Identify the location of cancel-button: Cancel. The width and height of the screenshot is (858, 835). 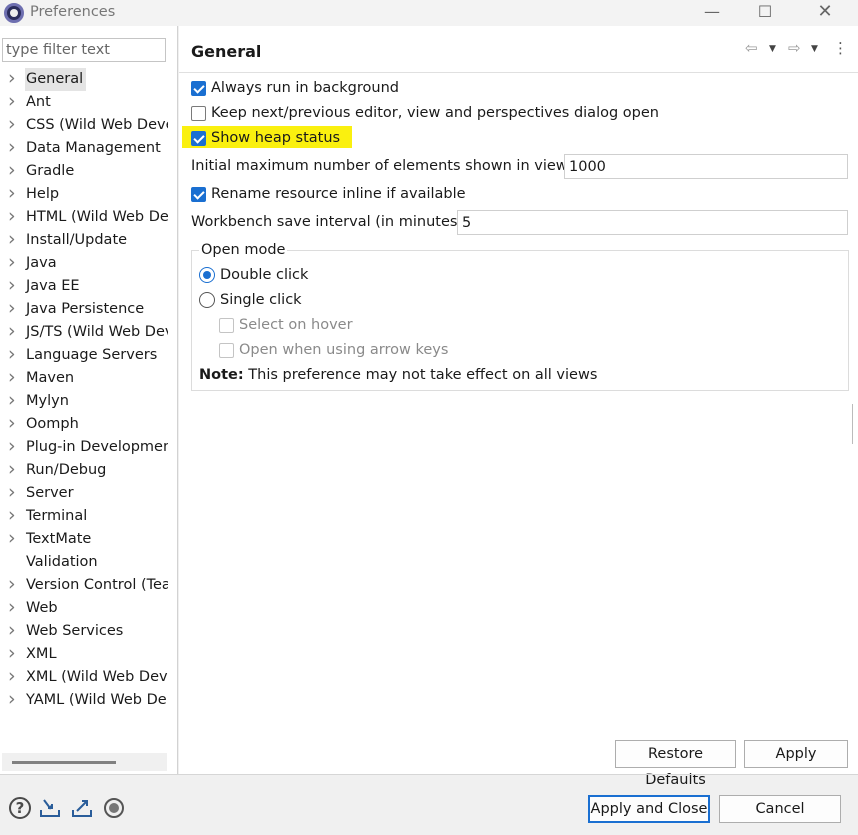
(780, 809).